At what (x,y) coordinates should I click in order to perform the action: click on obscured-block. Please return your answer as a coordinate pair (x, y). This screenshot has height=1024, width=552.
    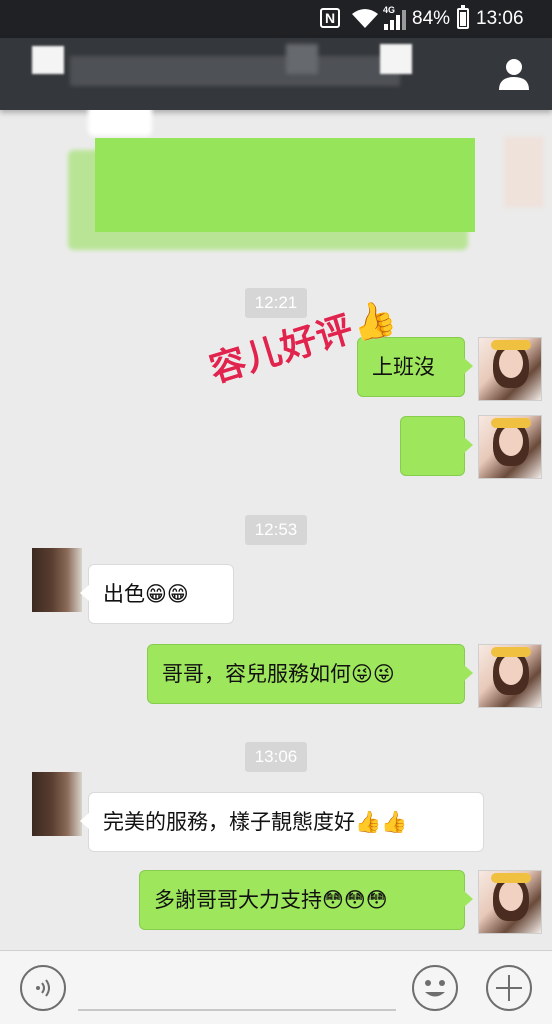
    Looking at the image, I should click on (285, 185).